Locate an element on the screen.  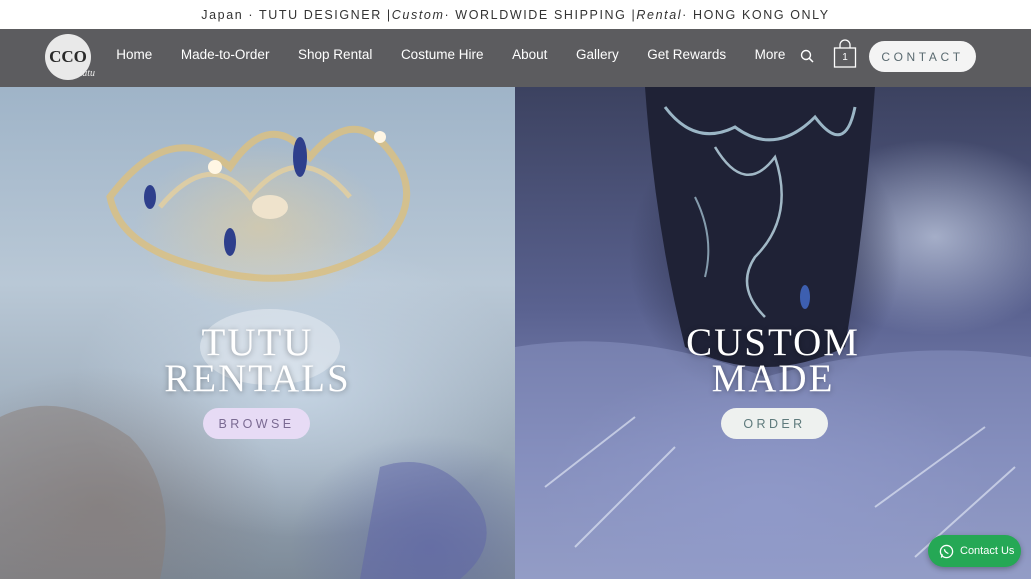
browse-button: BROWSE is located at coordinates (256, 423).